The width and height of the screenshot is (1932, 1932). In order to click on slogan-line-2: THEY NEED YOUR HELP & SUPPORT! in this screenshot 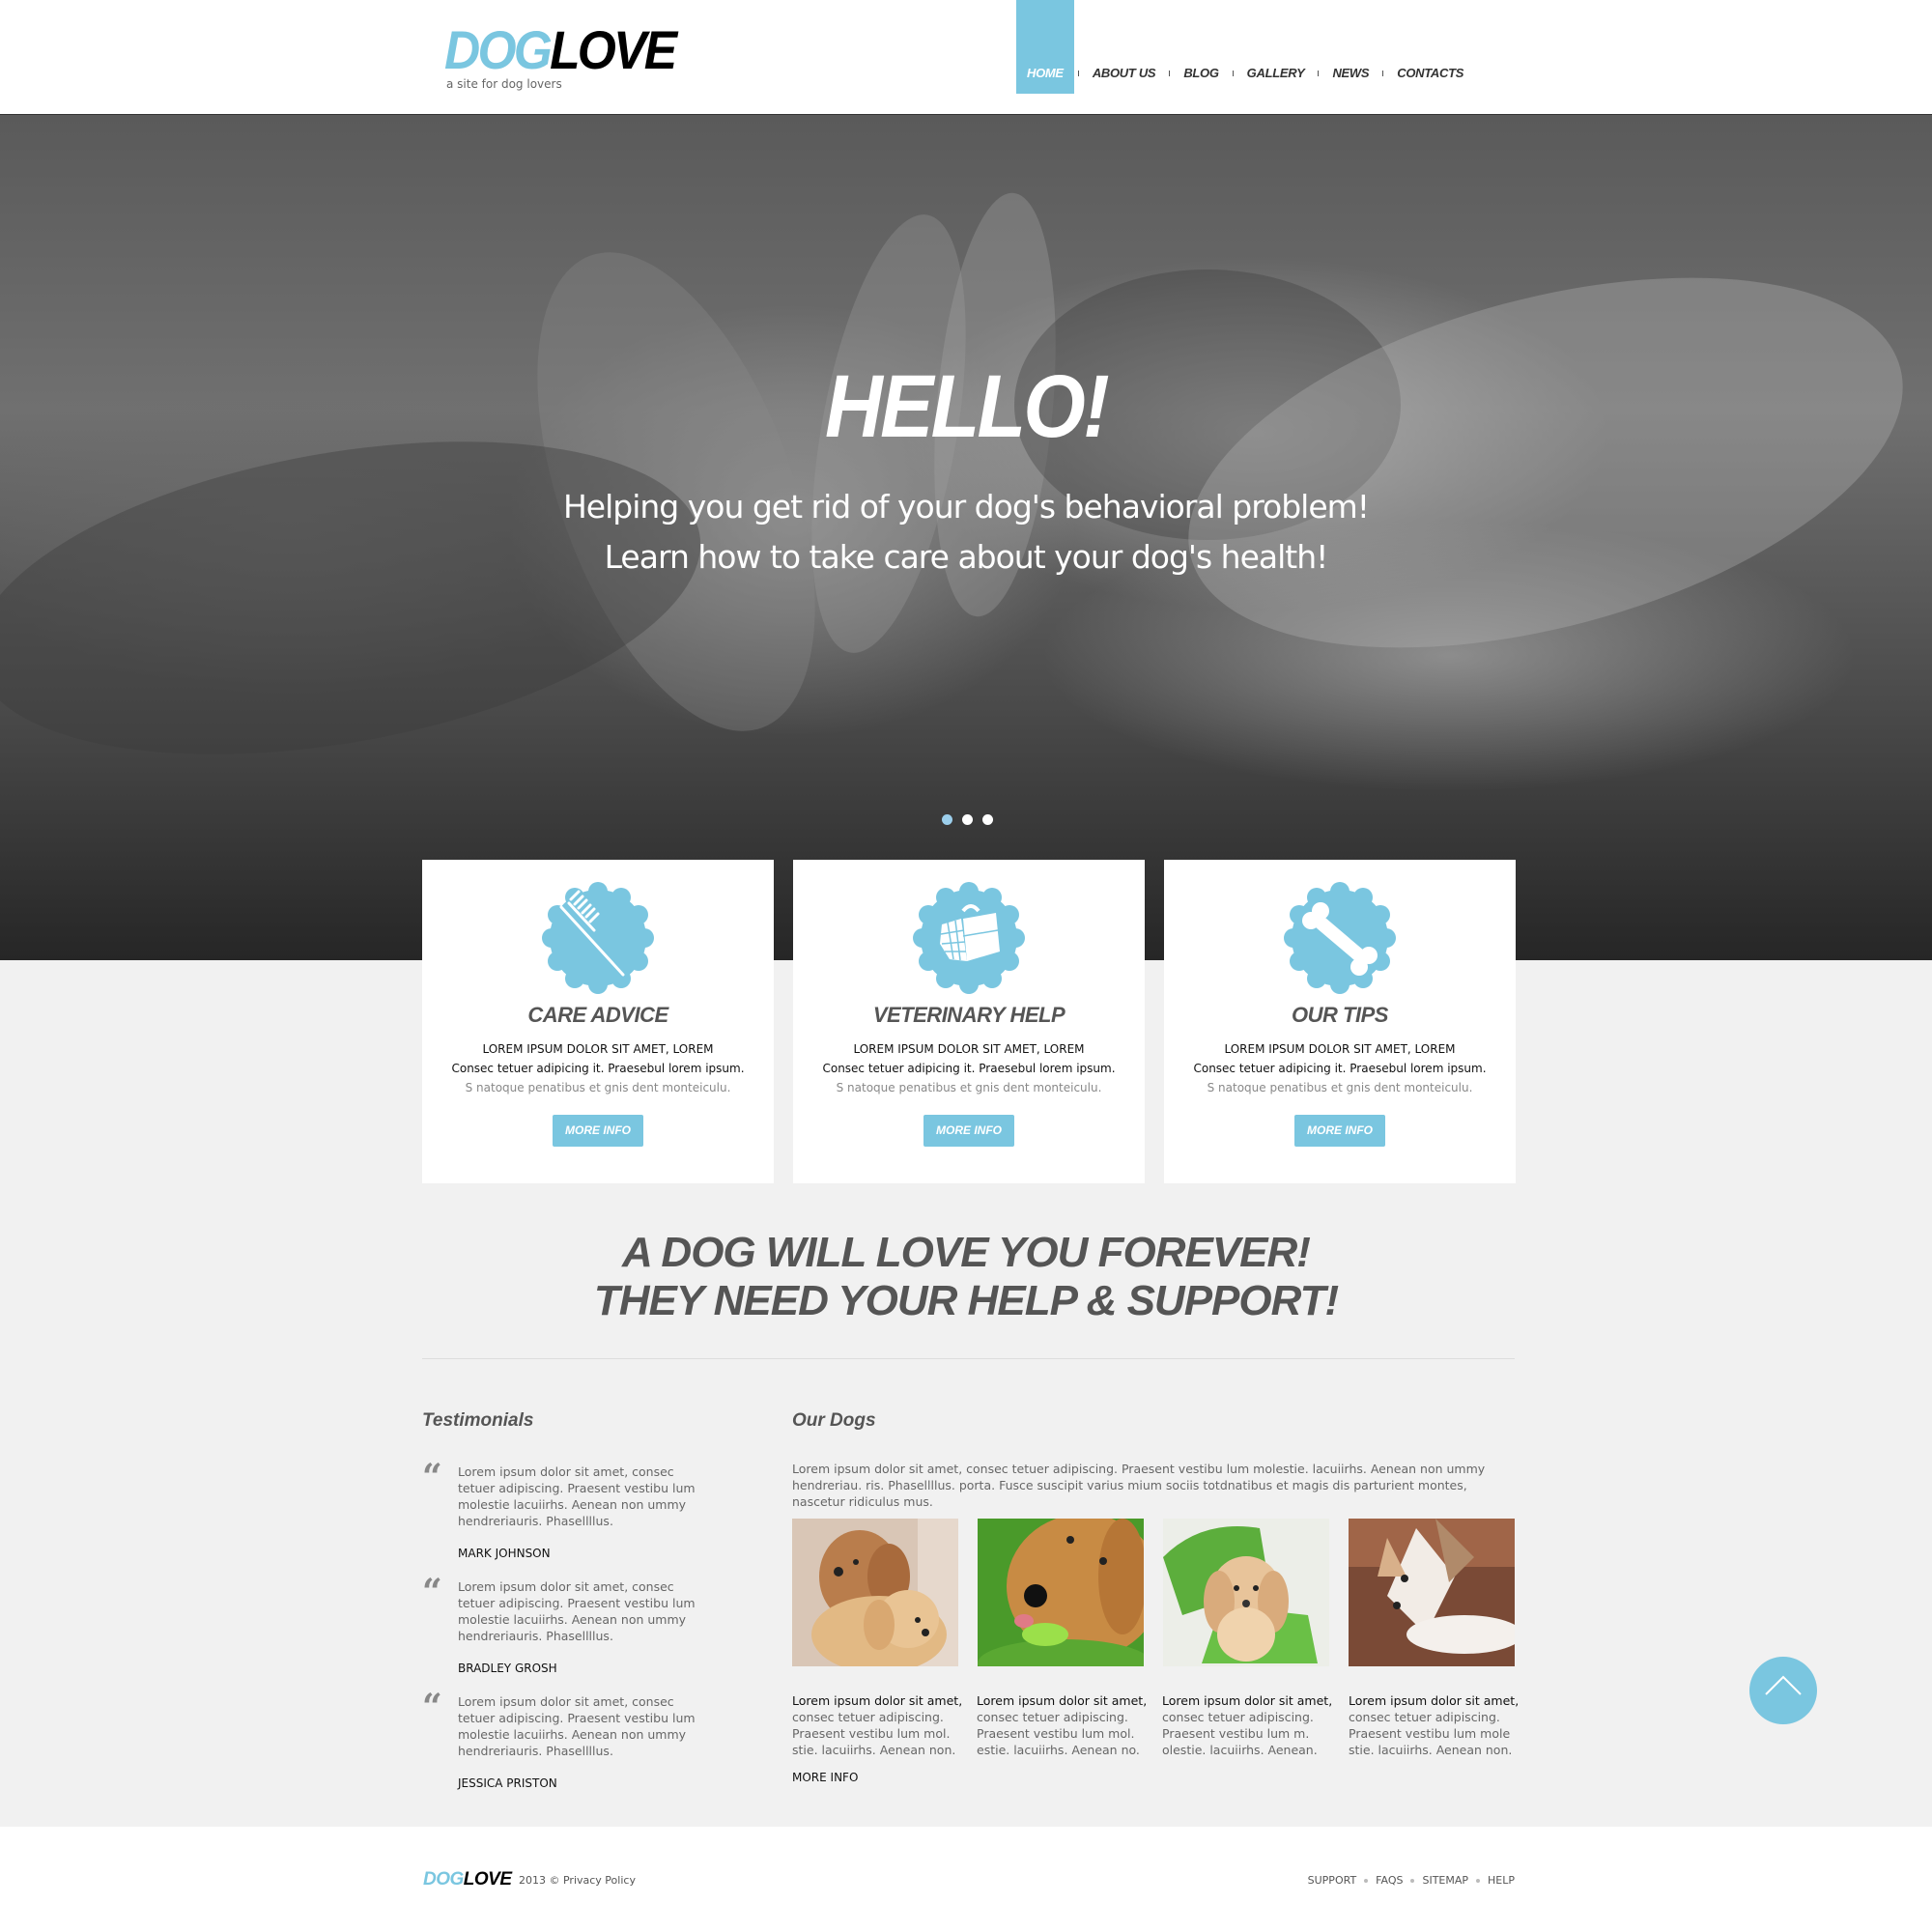, I will do `click(966, 1300)`.